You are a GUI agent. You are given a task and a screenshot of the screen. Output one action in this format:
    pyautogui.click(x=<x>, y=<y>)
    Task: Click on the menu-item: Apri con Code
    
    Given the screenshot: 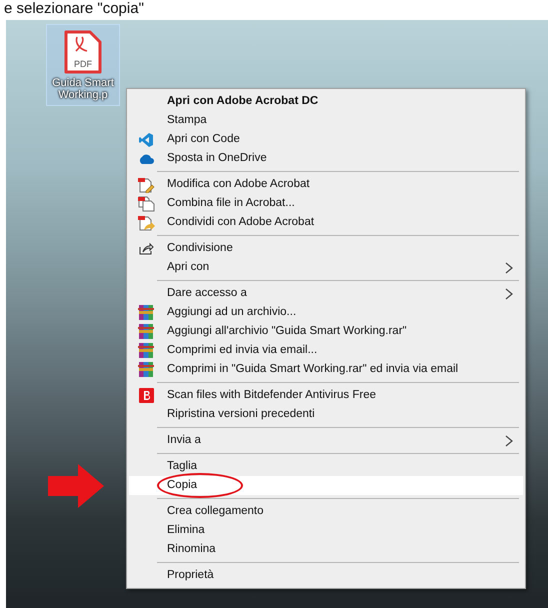 What is the action you would take?
    pyautogui.click(x=326, y=139)
    